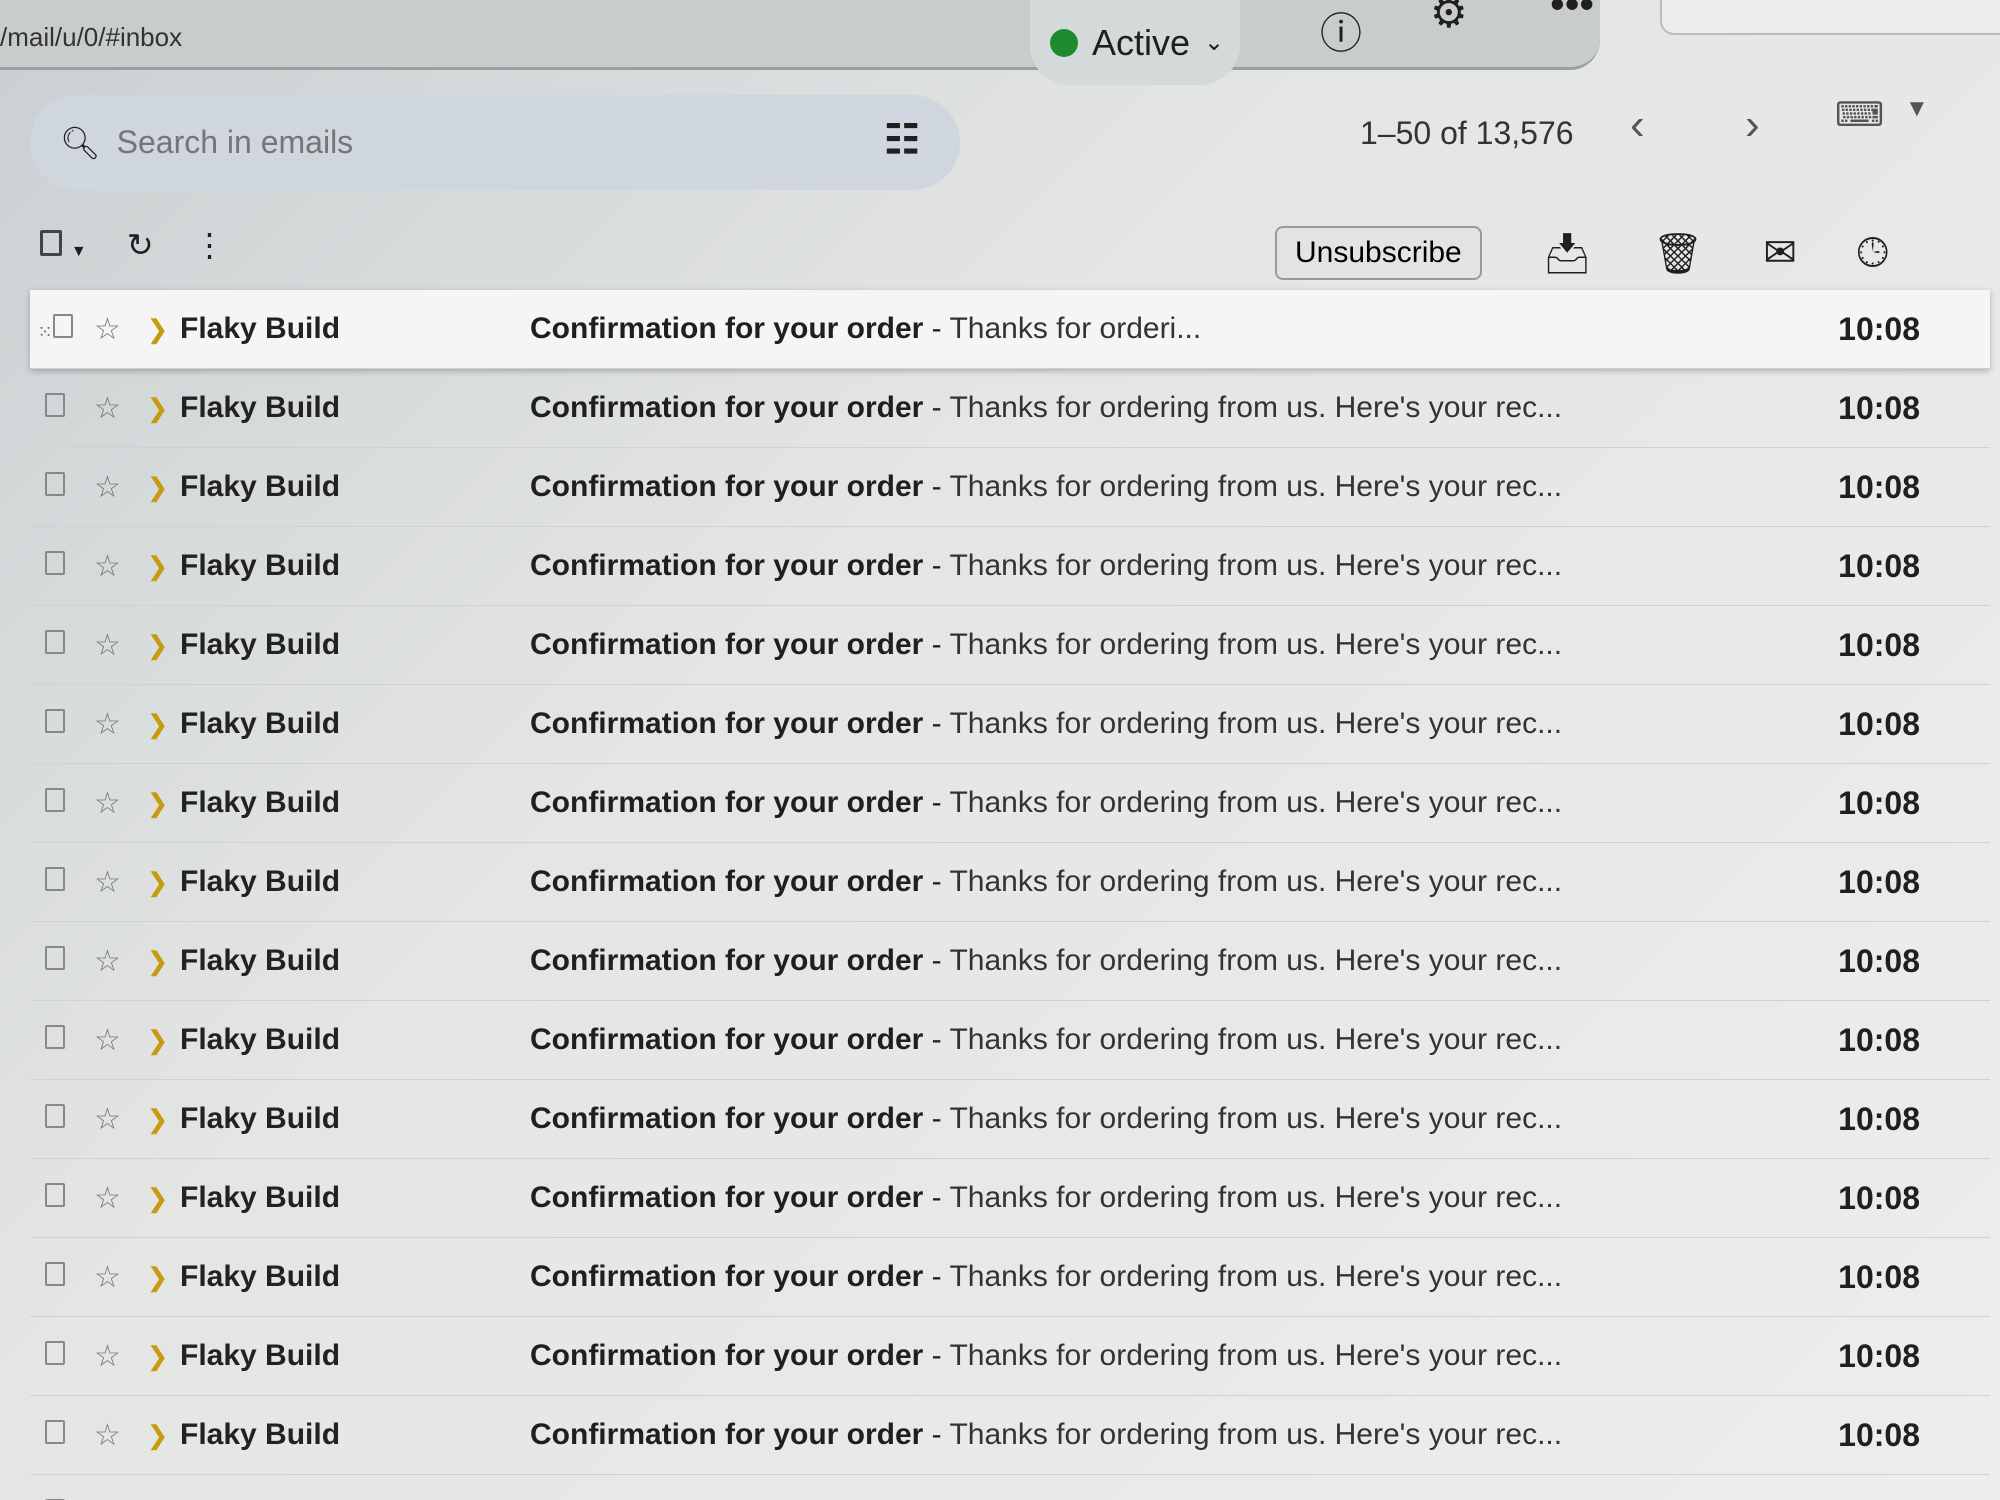 The image size is (2000, 1500). Describe the element at coordinates (80, 143) in the screenshot. I see `search-icon: 🔍︎` at that location.